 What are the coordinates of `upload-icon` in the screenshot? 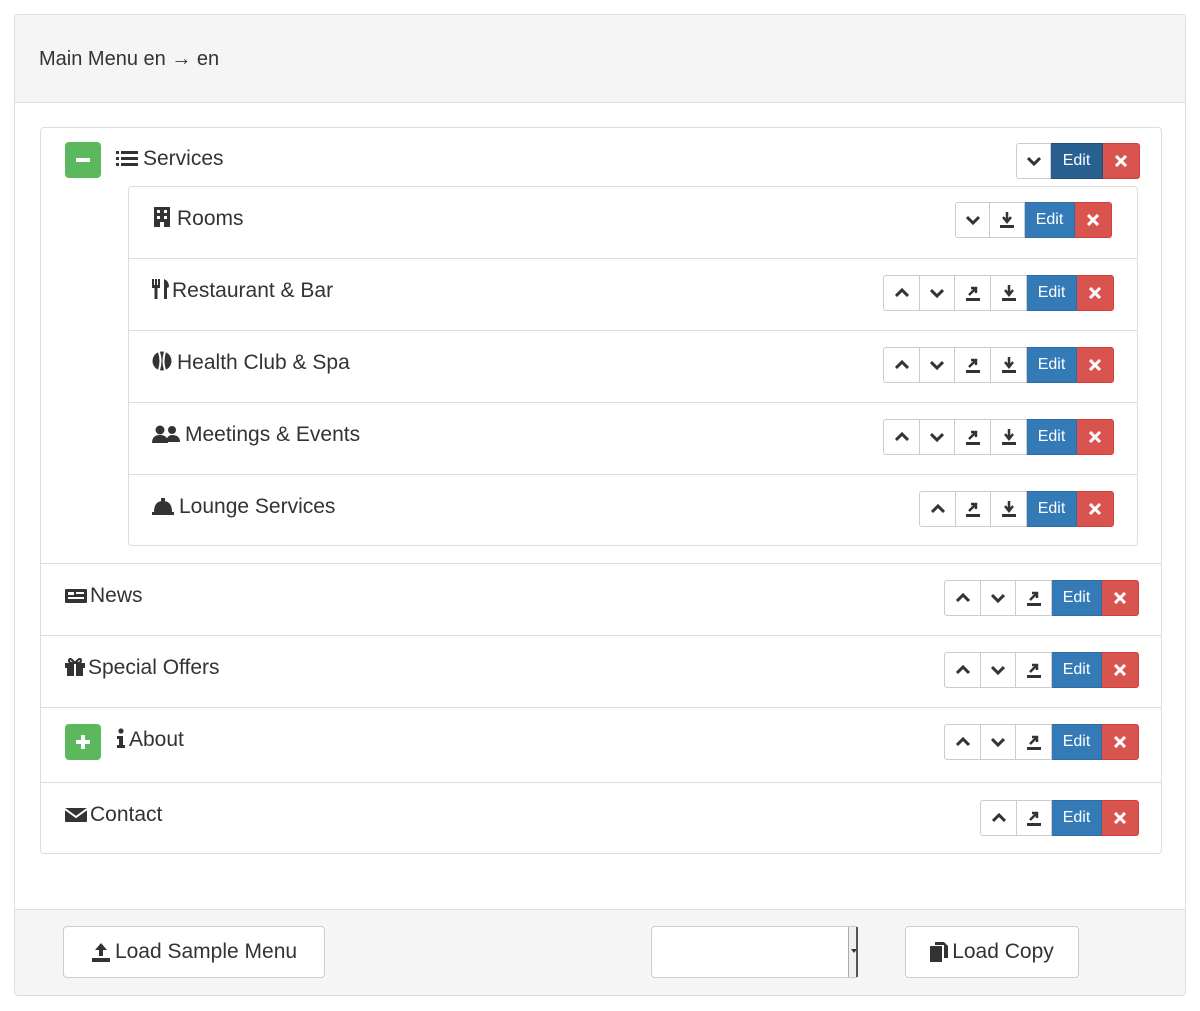 It's located at (100, 952).